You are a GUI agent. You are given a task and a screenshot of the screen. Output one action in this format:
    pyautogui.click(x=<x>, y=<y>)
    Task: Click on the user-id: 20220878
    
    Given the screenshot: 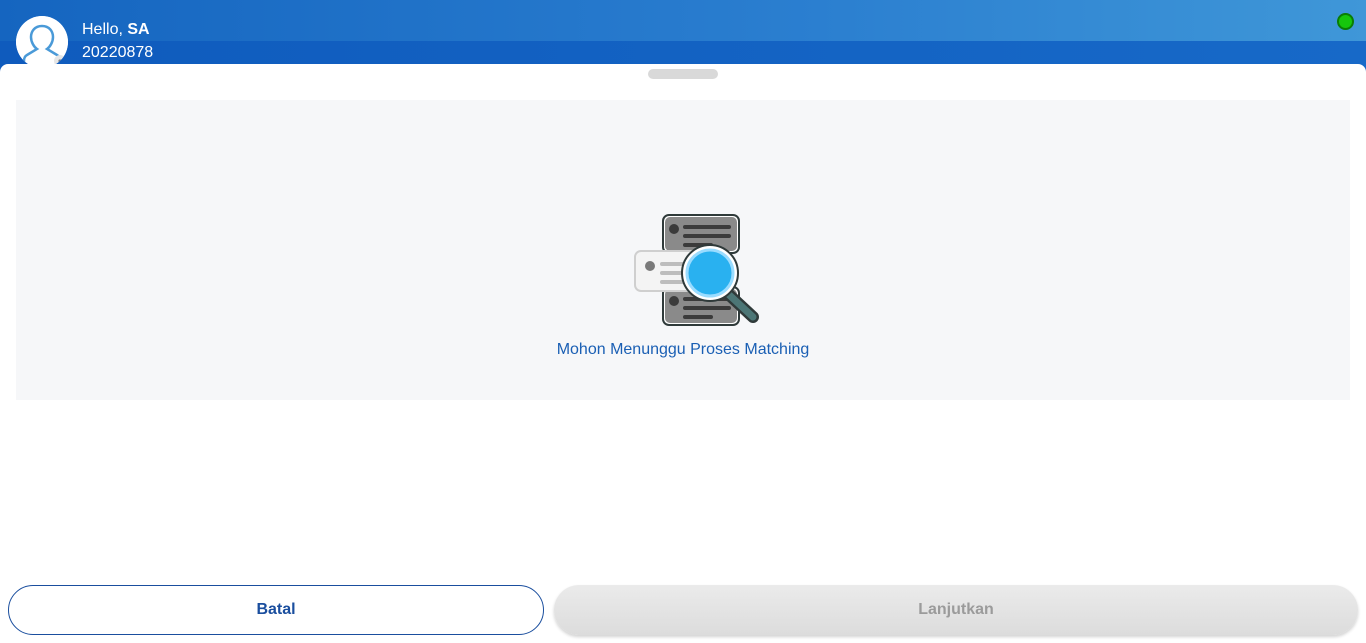 What is the action you would take?
    pyautogui.click(x=118, y=52)
    